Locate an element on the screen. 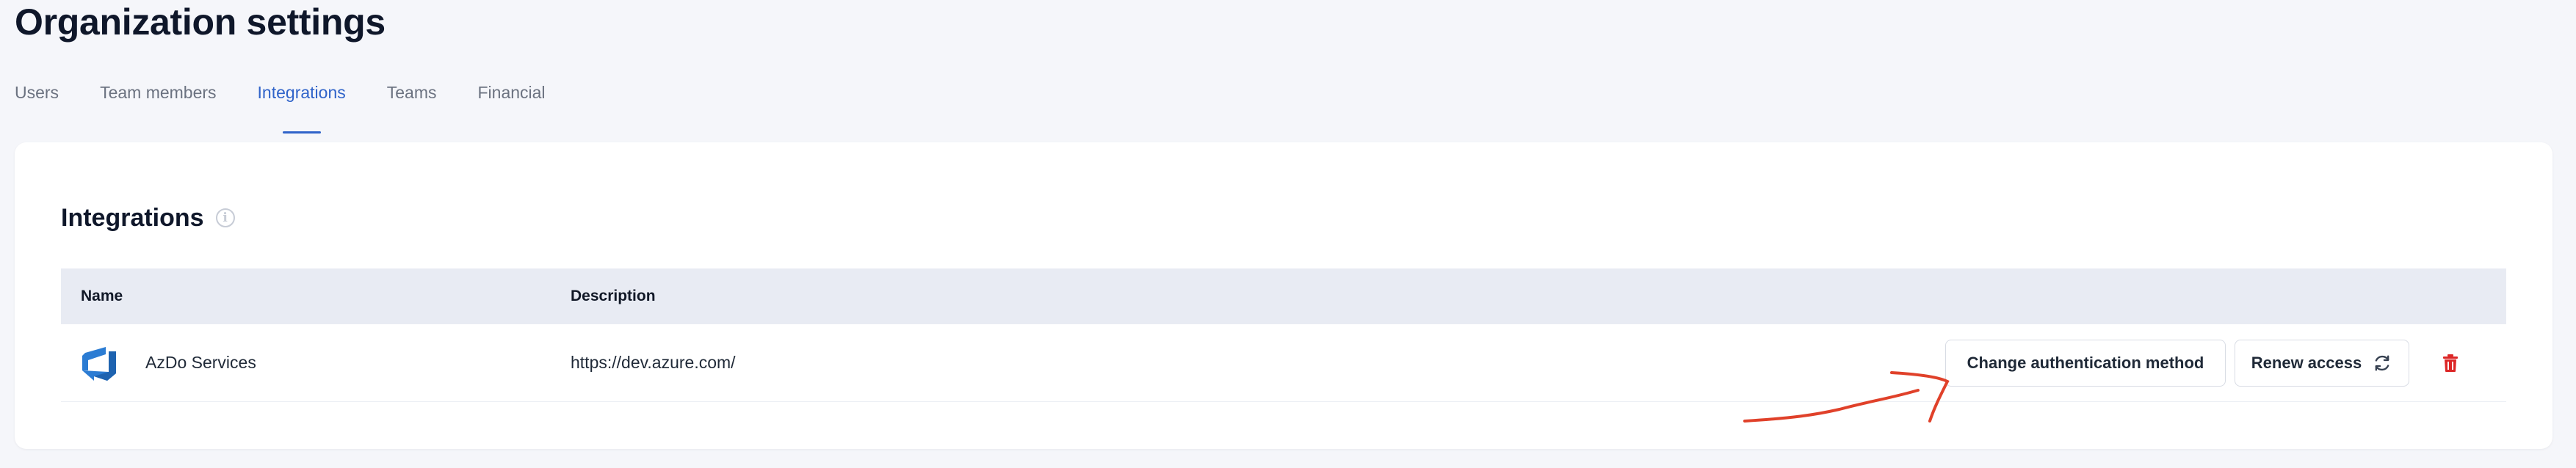 The height and width of the screenshot is (468, 2576). tab-team-members: Team members is located at coordinates (158, 99).